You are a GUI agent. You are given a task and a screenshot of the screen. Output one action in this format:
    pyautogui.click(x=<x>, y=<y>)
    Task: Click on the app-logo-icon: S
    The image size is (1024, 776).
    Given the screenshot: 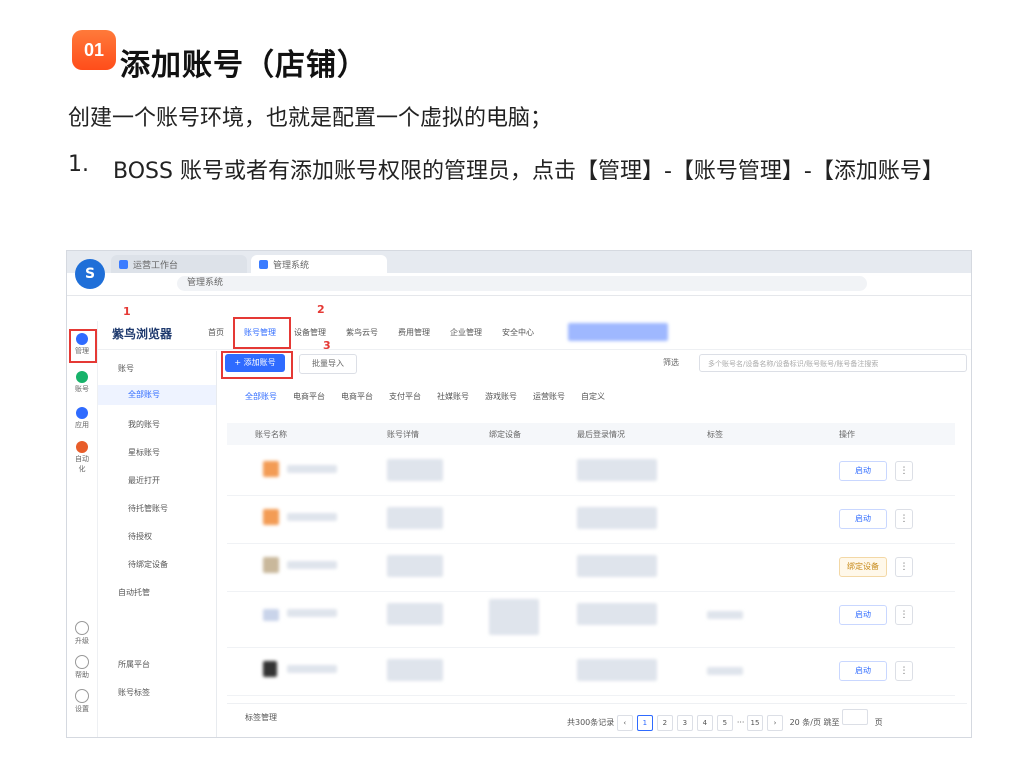 What is the action you would take?
    pyautogui.click(x=90, y=274)
    